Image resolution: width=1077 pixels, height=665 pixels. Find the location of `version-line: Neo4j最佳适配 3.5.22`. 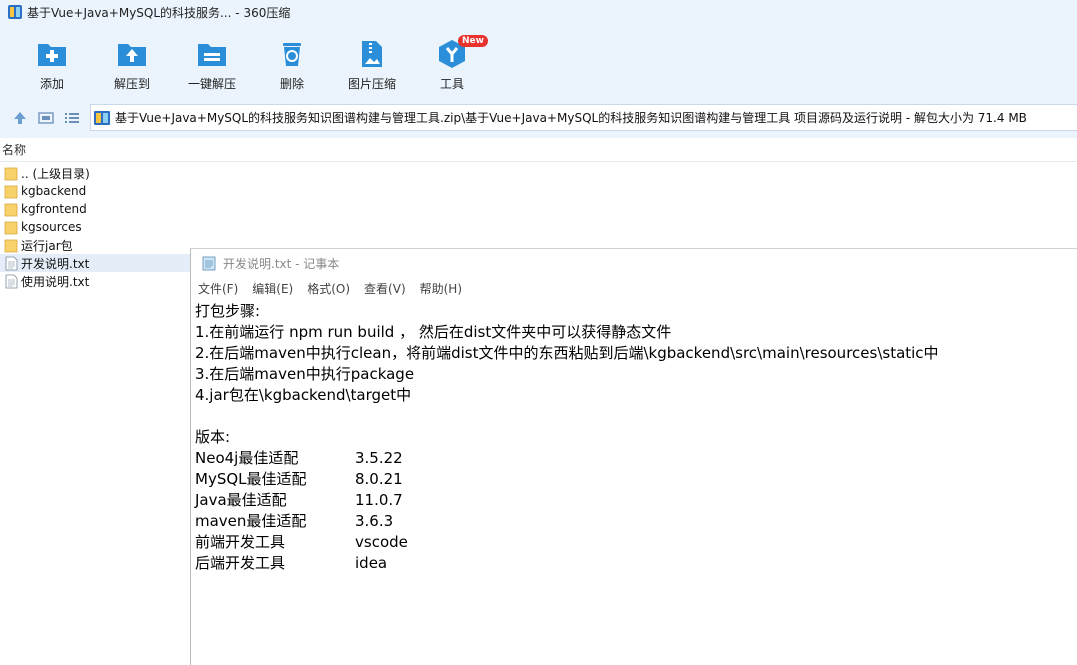

version-line: Neo4j最佳适配 3.5.22 is located at coordinates (636, 458).